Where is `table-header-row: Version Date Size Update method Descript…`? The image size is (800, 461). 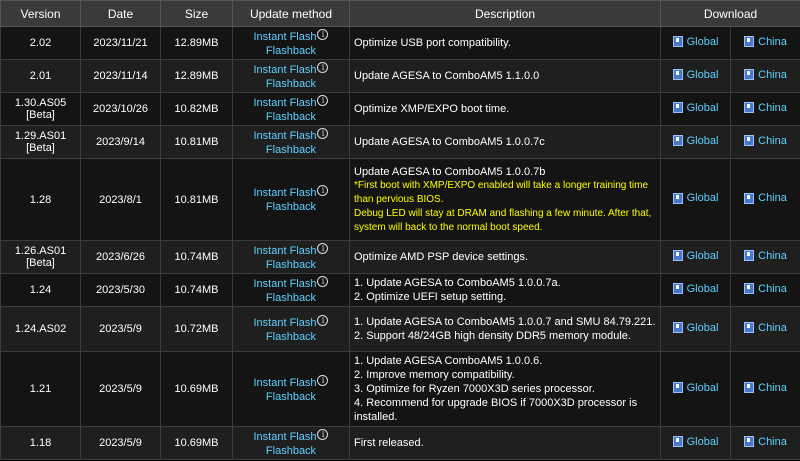 table-header-row: Version Date Size Update method Descript… is located at coordinates (400, 13).